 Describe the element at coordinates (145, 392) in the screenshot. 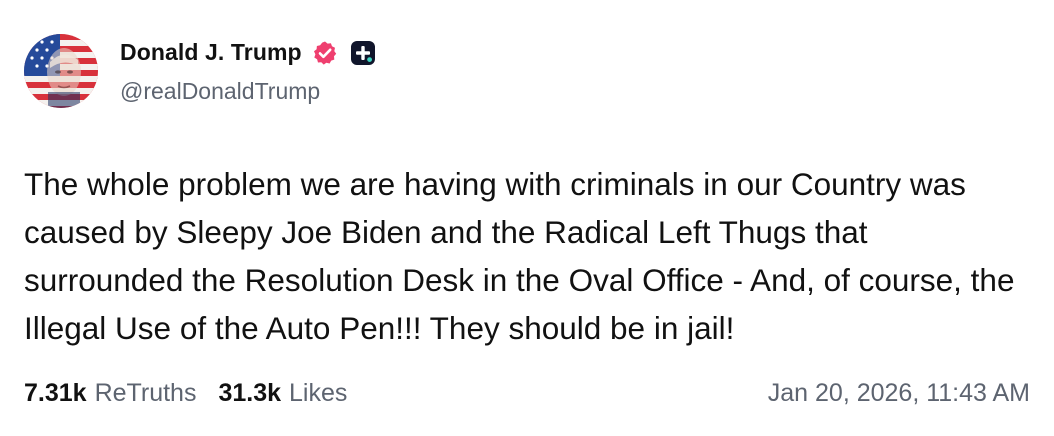

I see `retruths-label: ReTruths` at that location.